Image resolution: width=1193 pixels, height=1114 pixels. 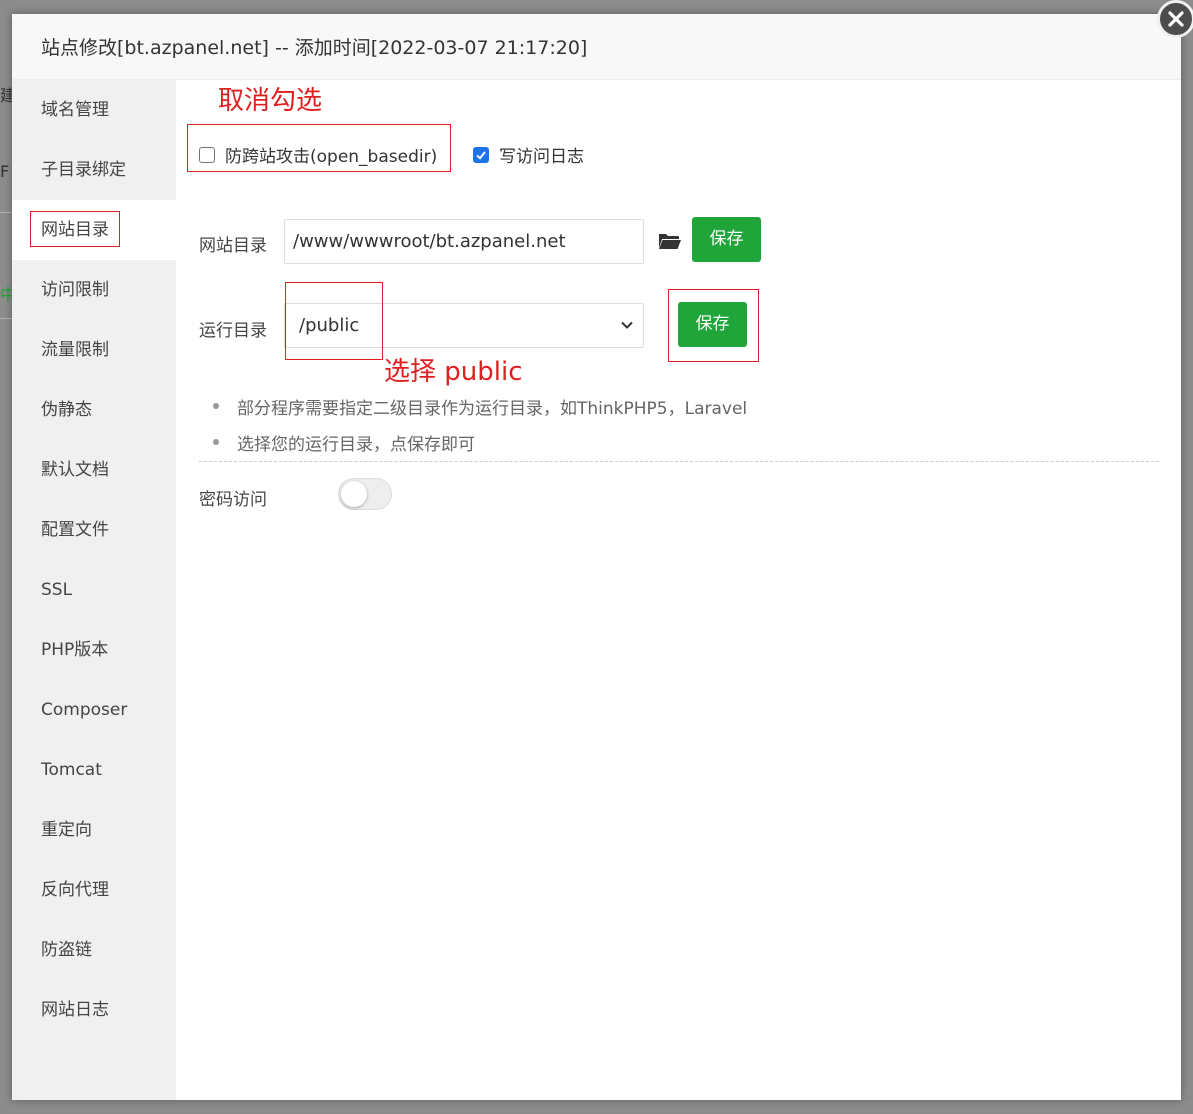 I want to click on annotation-select-note: 选择 public, so click(x=453, y=369).